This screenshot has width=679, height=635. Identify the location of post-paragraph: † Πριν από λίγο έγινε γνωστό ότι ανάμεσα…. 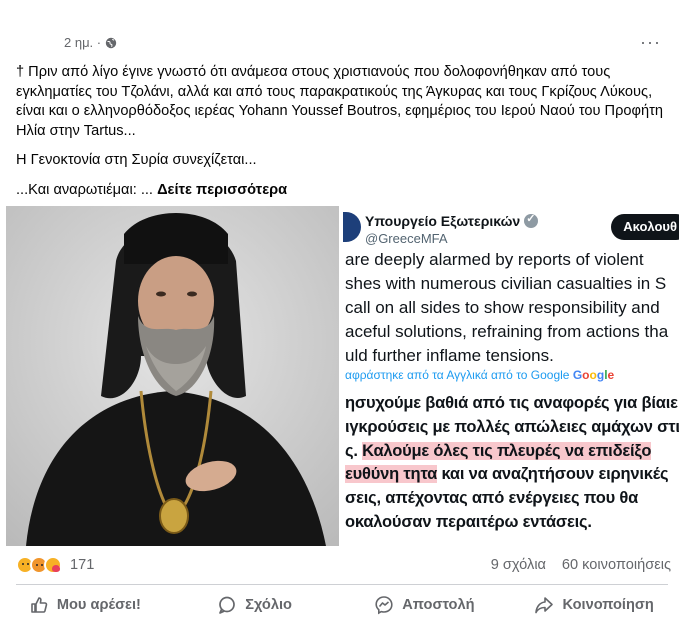
(339, 101).